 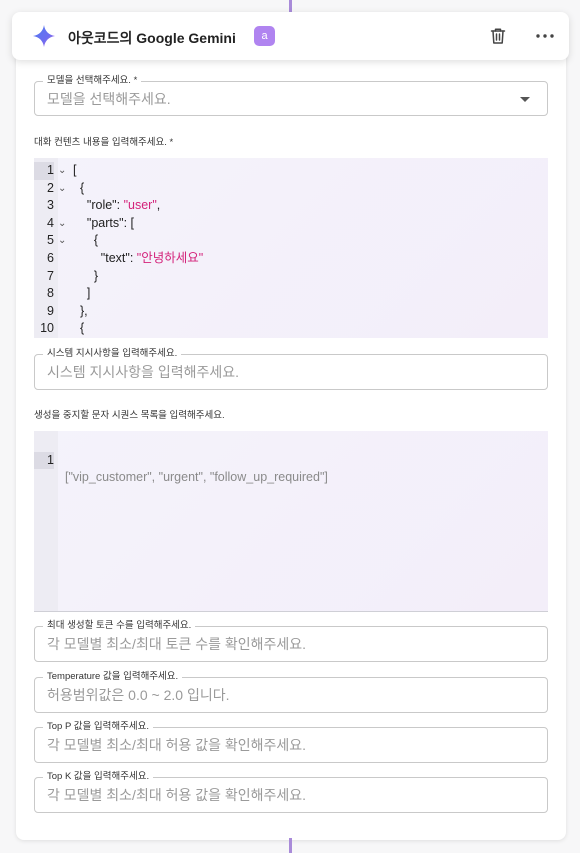 What do you see at coordinates (291, 312) in the screenshot?
I see `code-line: 9 },` at bounding box center [291, 312].